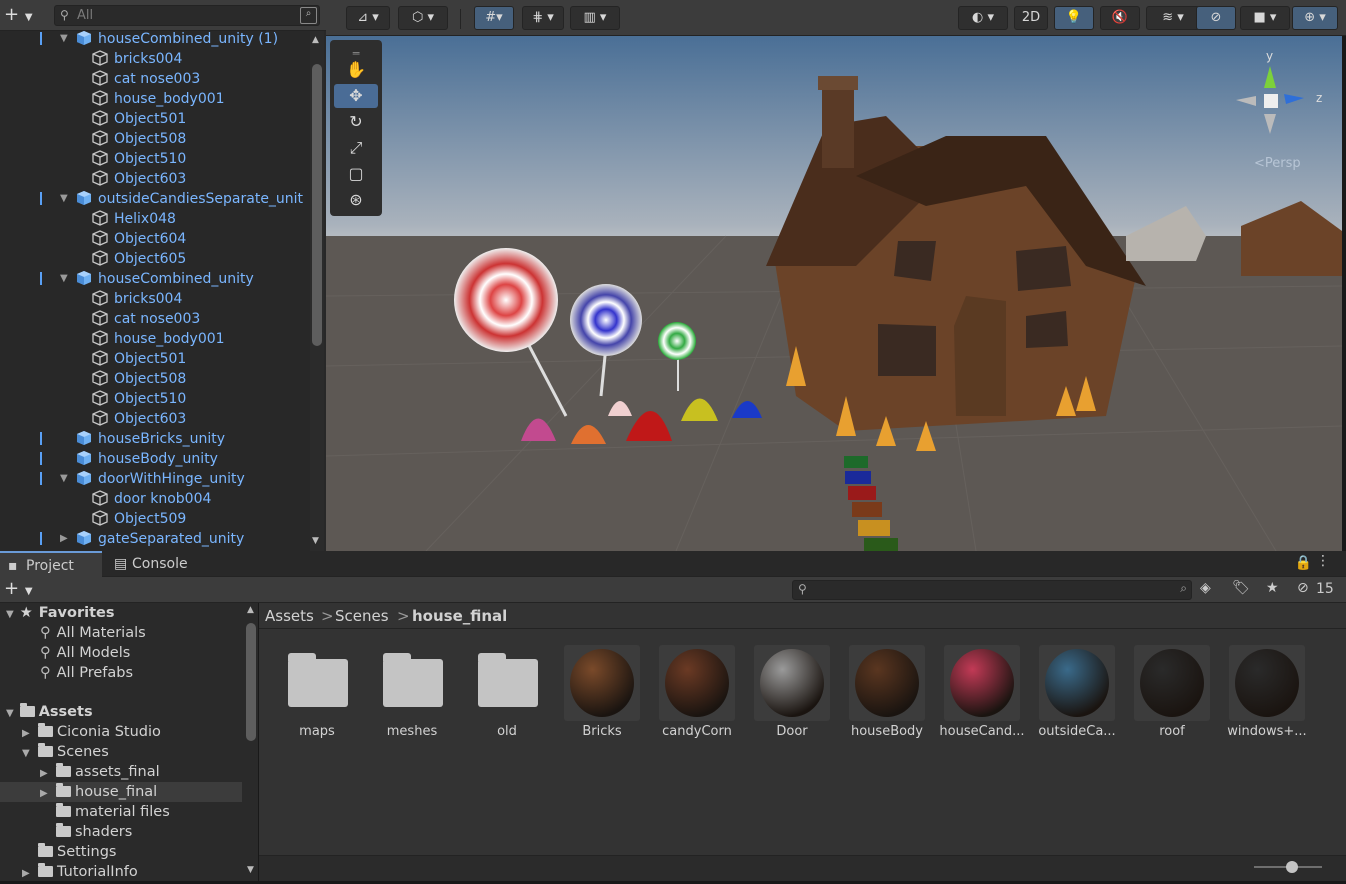  Describe the element at coordinates (1323, 561) in the screenshot. I see `more-options-icon: ⋮` at that location.